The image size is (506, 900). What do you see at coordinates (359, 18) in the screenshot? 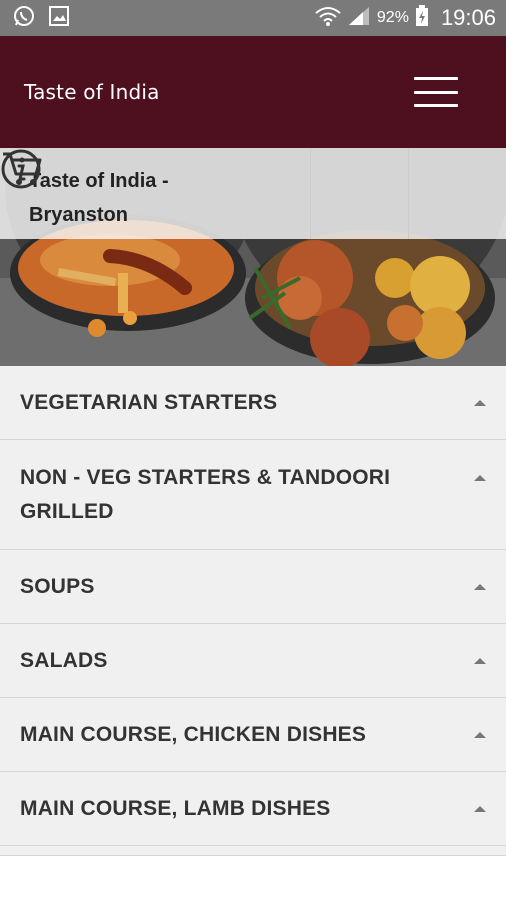
I see `signal-icon` at bounding box center [359, 18].